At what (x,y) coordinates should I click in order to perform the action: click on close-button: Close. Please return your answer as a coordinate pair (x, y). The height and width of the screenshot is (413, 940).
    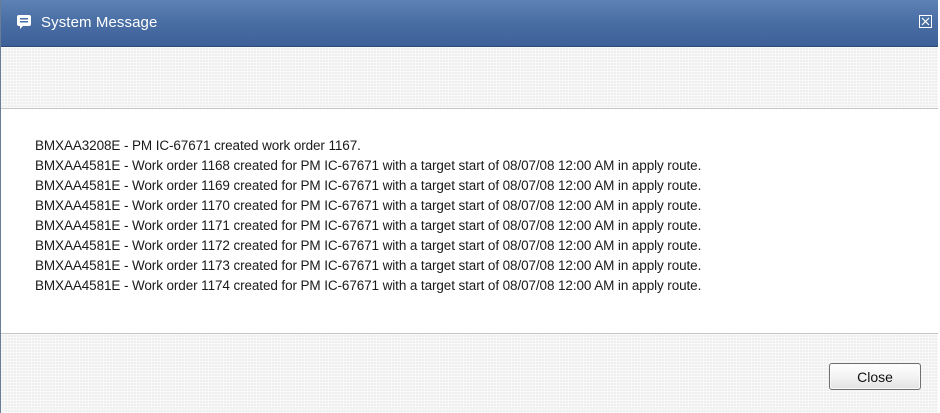
    Looking at the image, I should click on (875, 376).